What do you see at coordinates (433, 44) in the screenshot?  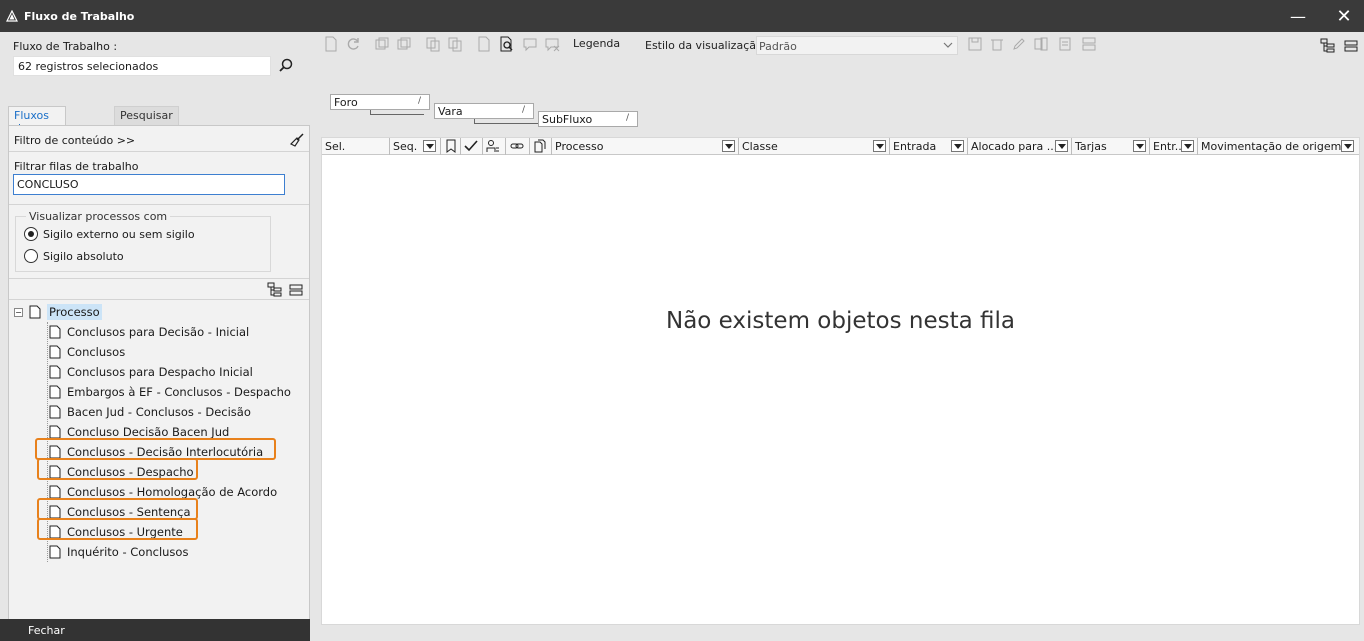 I see `copy-icon` at bounding box center [433, 44].